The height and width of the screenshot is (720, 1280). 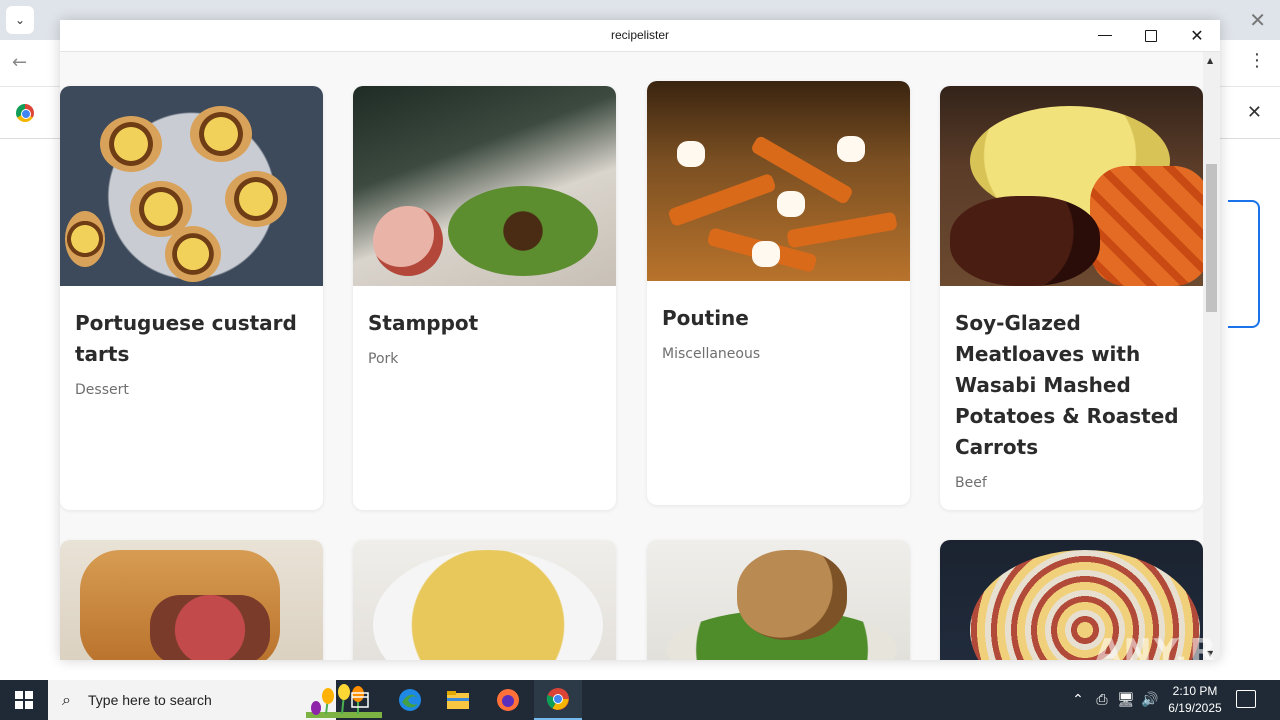 What do you see at coordinates (558, 700) in the screenshot?
I see `chrome-taskbar-icon` at bounding box center [558, 700].